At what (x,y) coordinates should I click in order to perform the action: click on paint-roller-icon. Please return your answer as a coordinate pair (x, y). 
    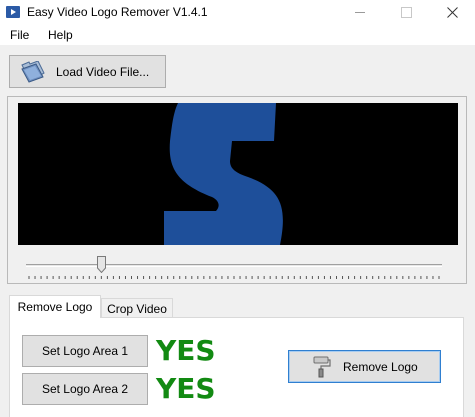
    Looking at the image, I should click on (322, 366).